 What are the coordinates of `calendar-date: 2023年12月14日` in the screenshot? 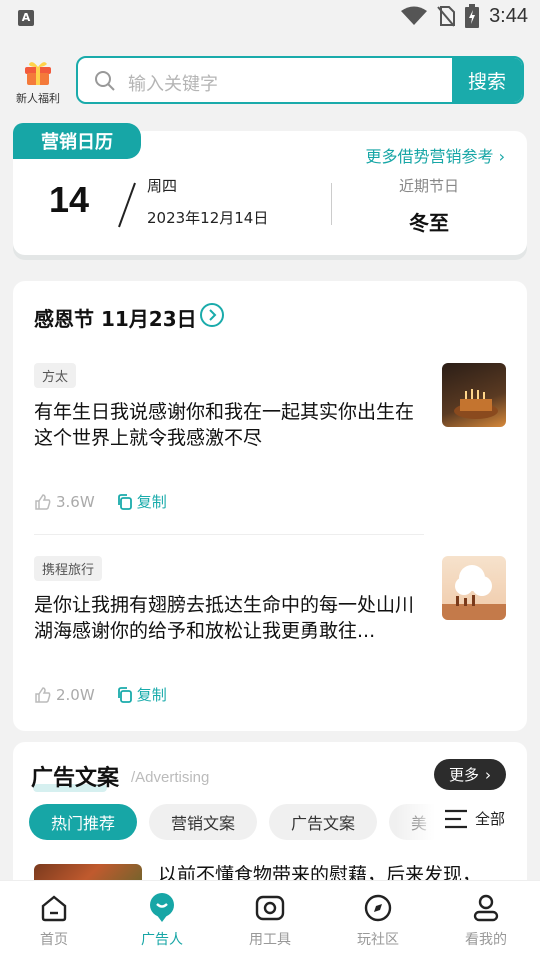 It's located at (208, 218).